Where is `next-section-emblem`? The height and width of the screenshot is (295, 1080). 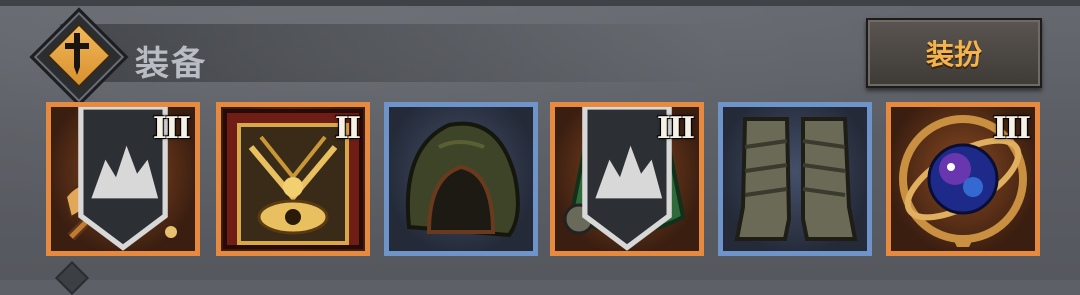 next-section-emblem is located at coordinates (72, 278).